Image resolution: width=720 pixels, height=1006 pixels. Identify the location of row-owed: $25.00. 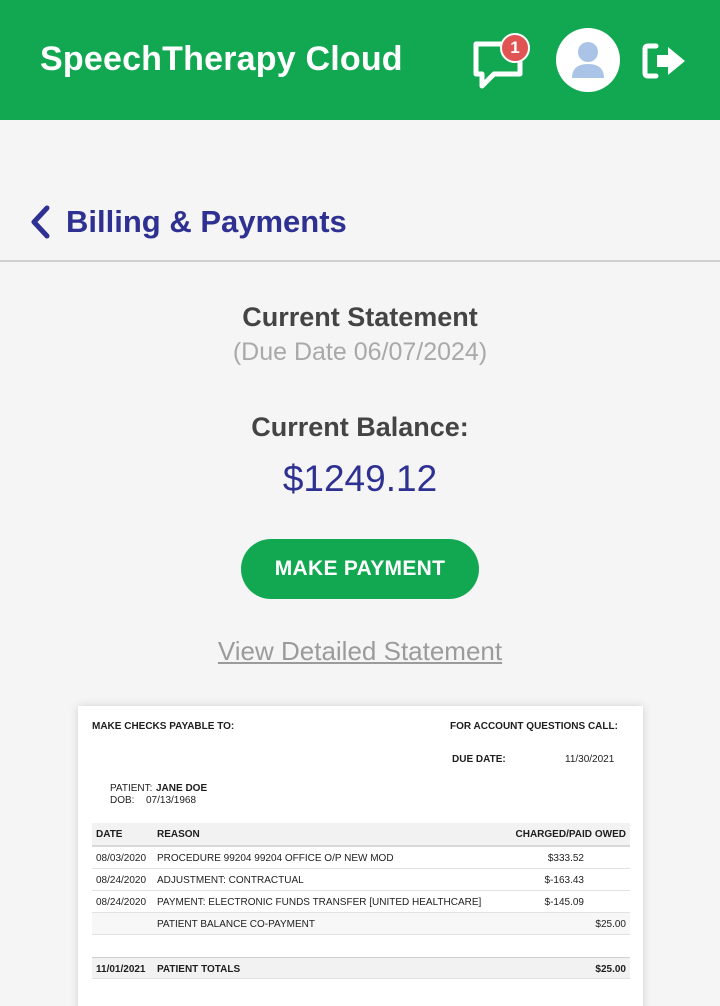
(610, 924).